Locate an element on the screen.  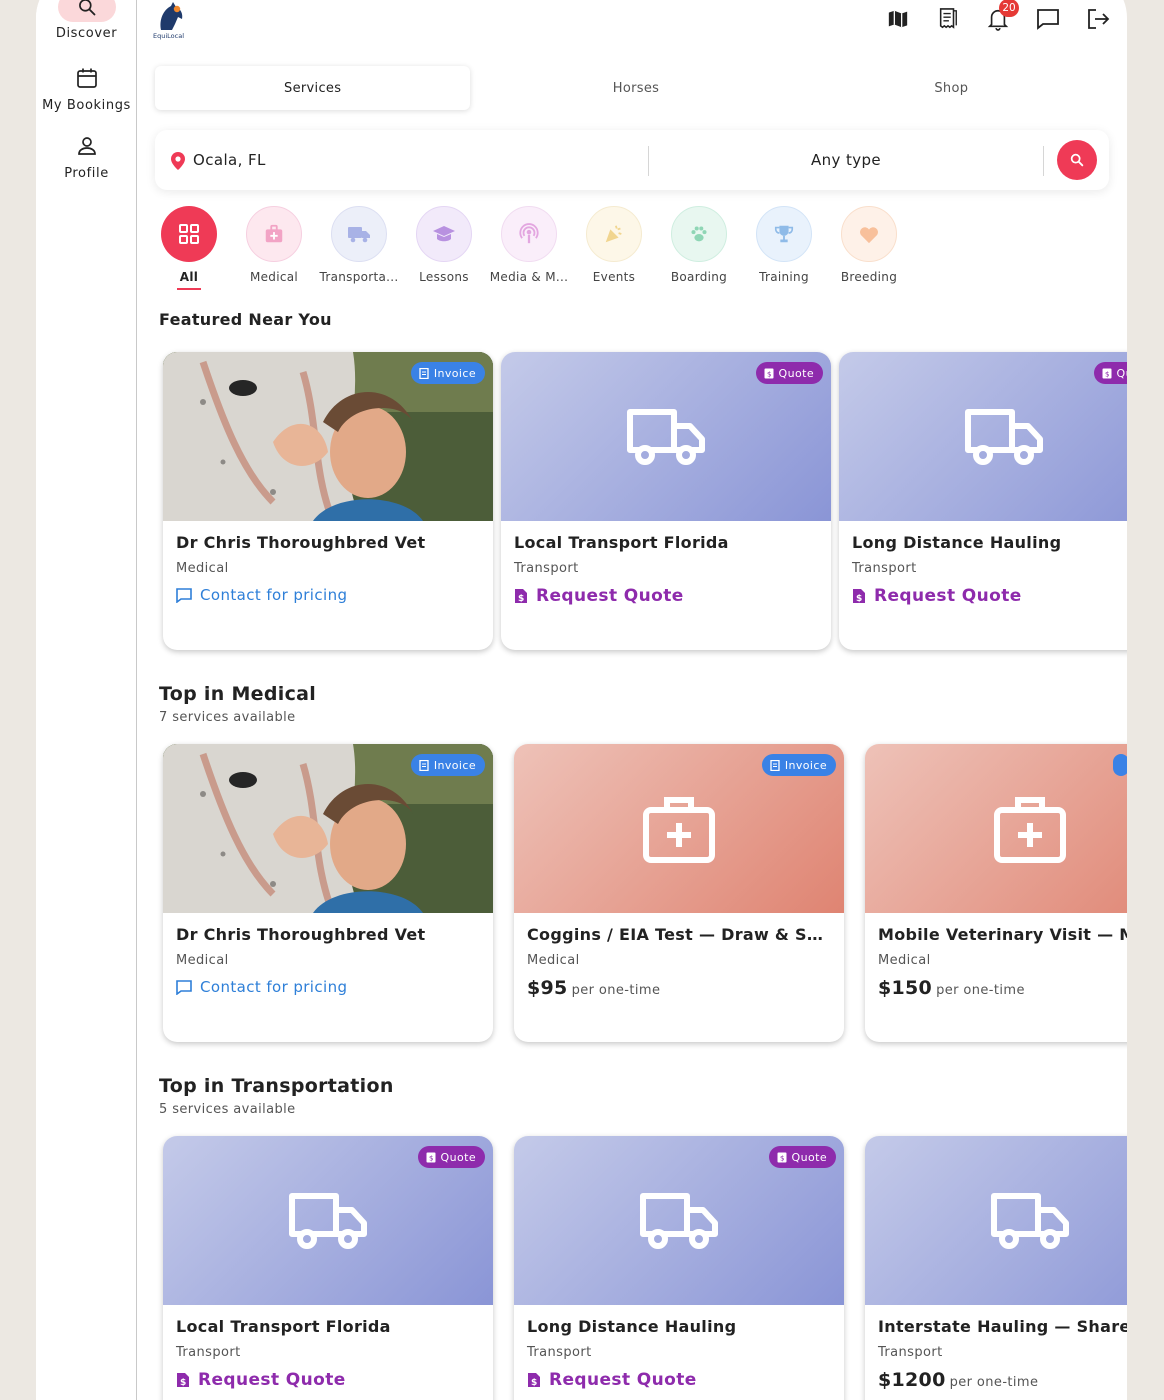
card-thumbnail is located at coordinates (996, 1220).